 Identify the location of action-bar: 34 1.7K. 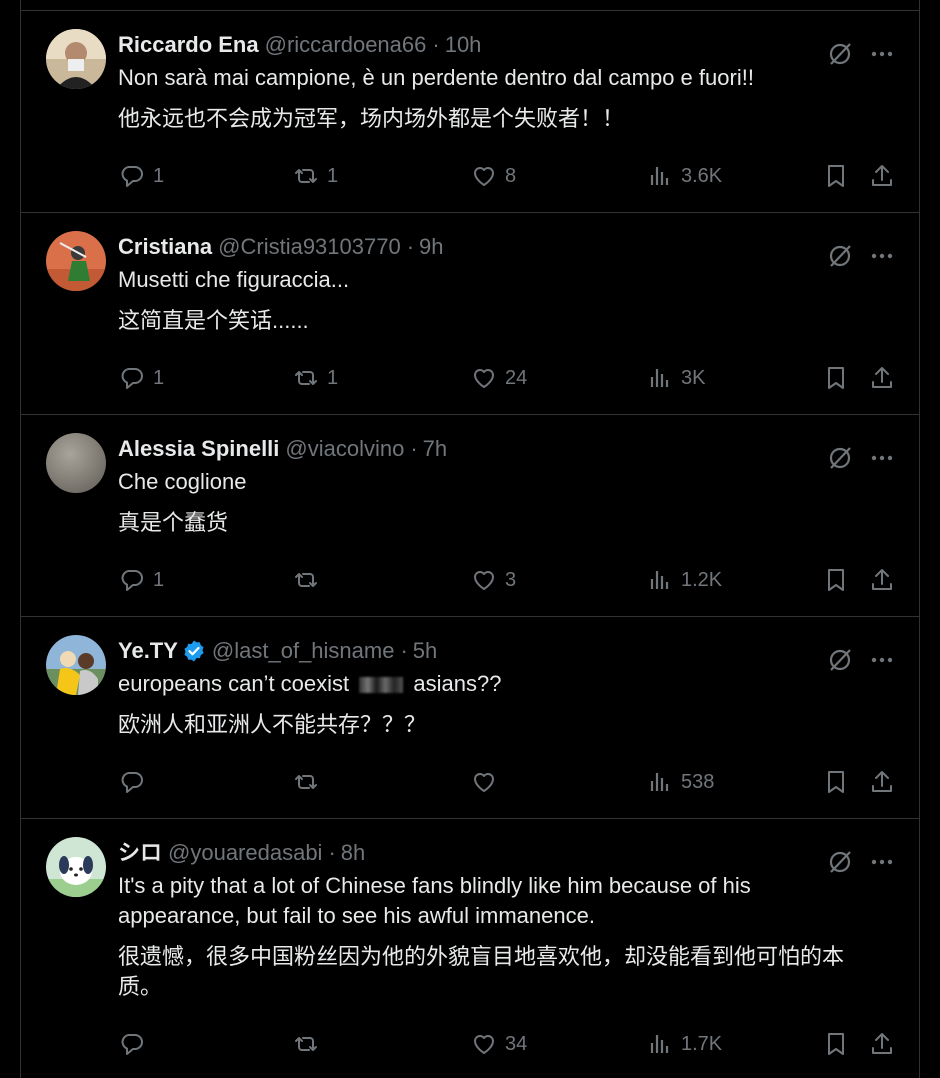
(470, 1047).